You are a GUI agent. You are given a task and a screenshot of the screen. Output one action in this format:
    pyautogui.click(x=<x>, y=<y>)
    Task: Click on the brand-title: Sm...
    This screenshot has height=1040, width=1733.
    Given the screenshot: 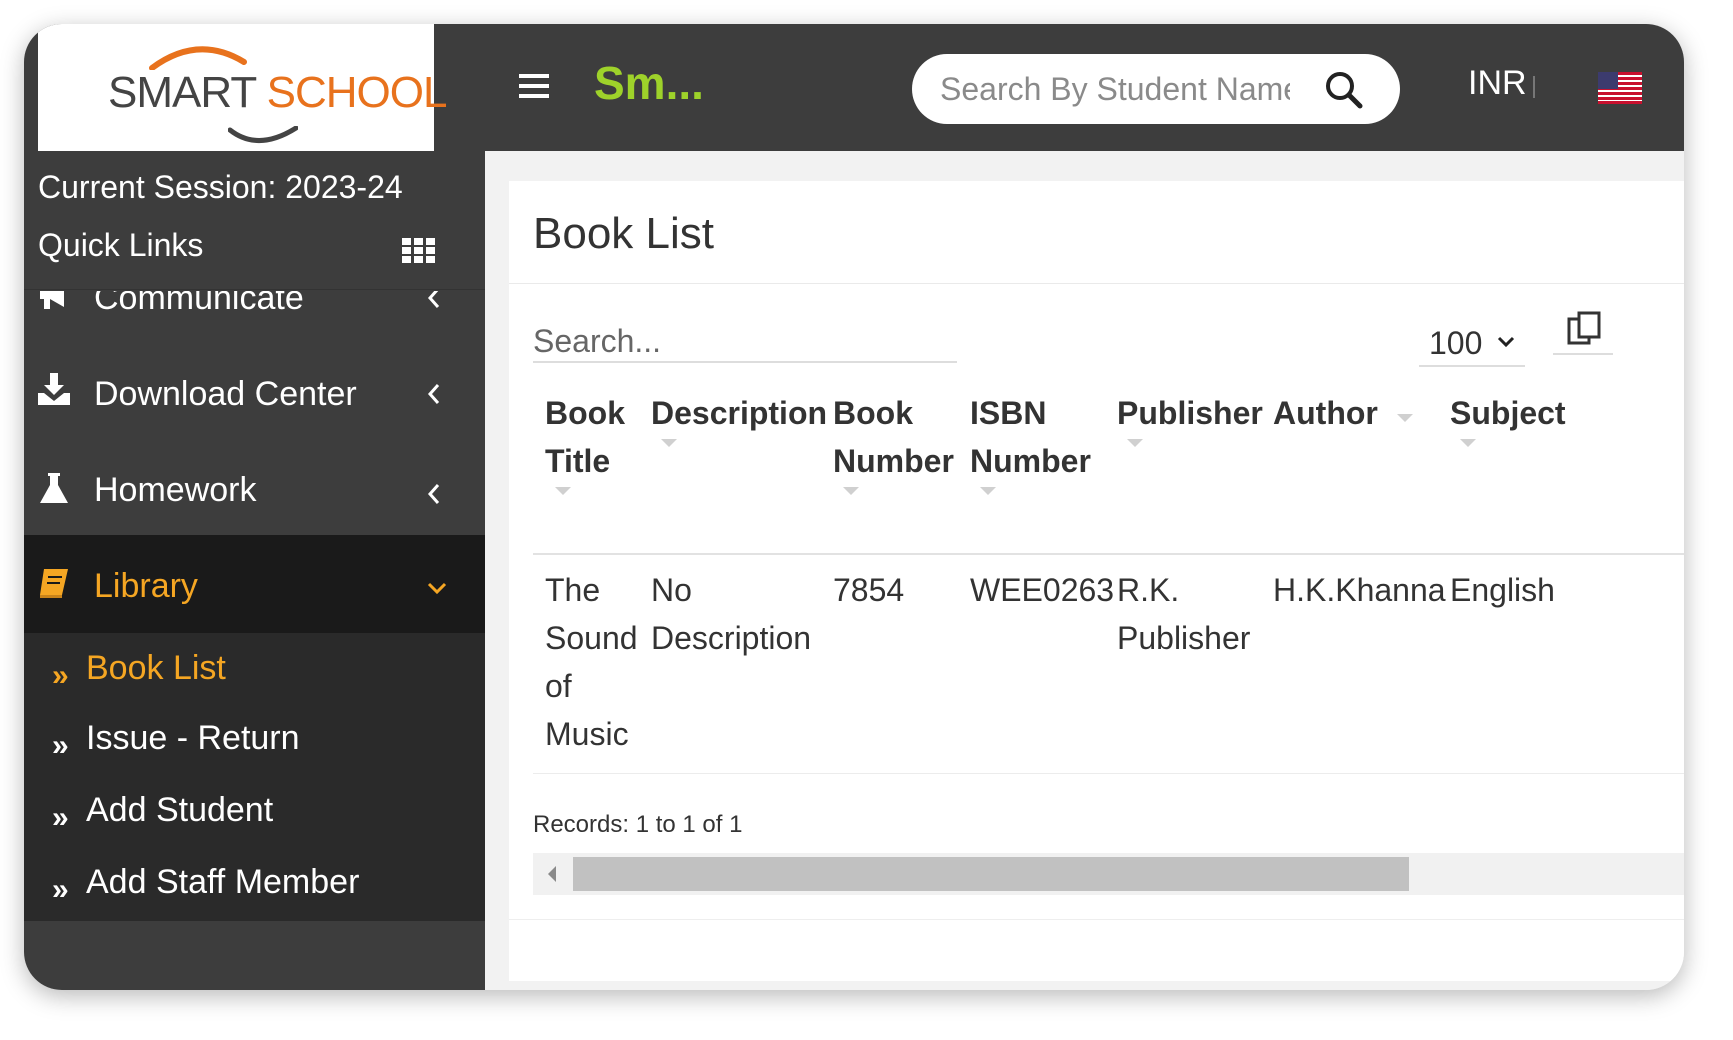 What is the action you would take?
    pyautogui.click(x=649, y=83)
    